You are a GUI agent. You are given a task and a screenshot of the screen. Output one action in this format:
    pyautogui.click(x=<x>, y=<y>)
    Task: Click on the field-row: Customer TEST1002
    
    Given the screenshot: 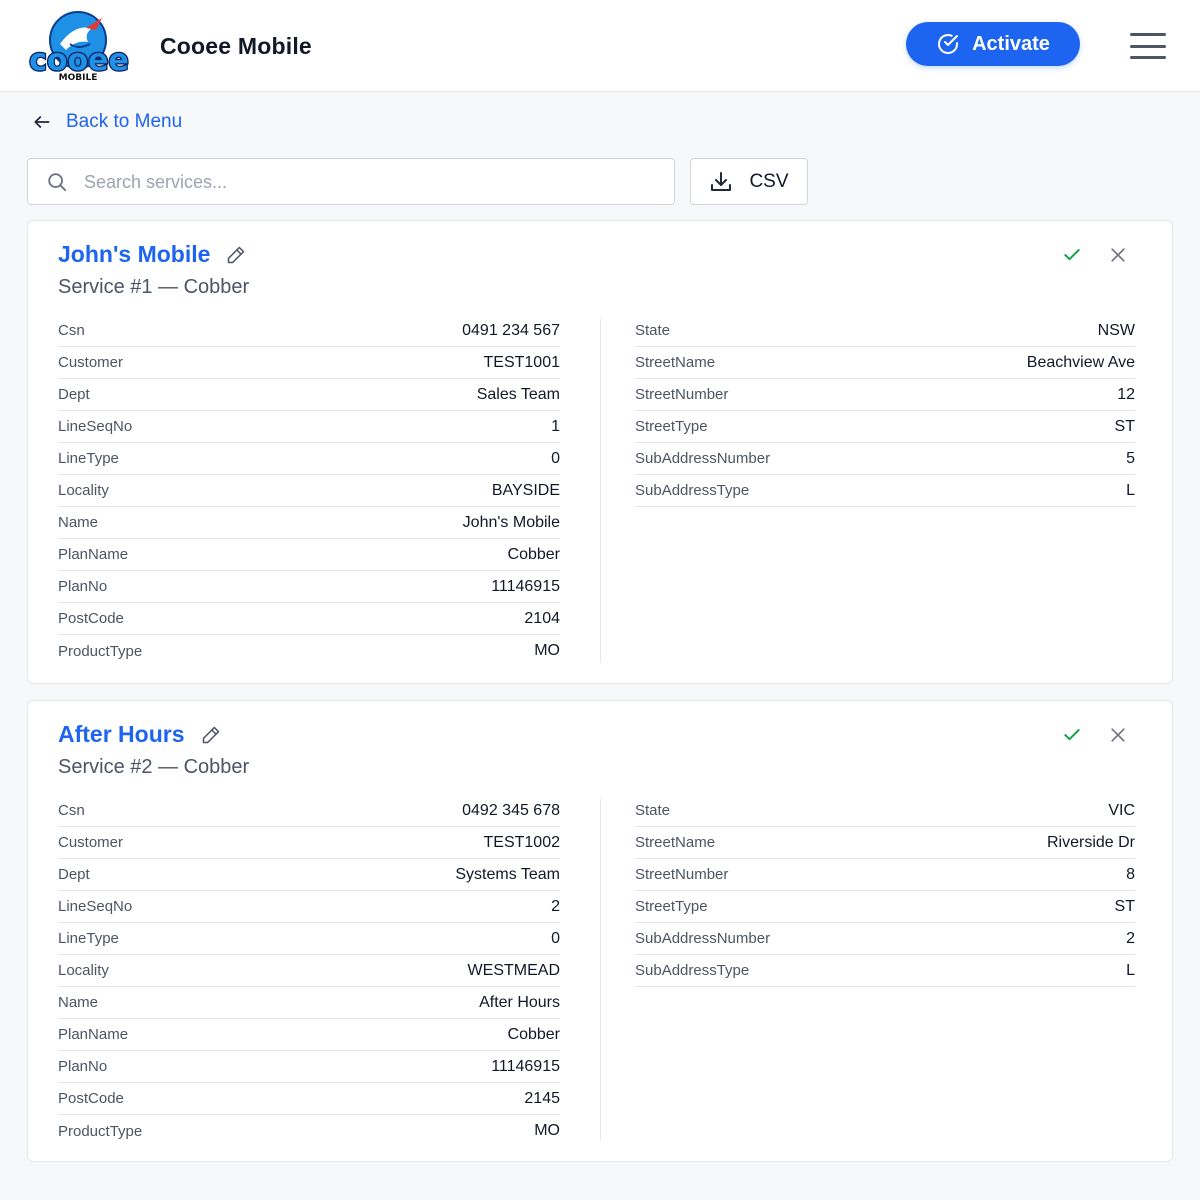 What is the action you would take?
    pyautogui.click(x=309, y=843)
    